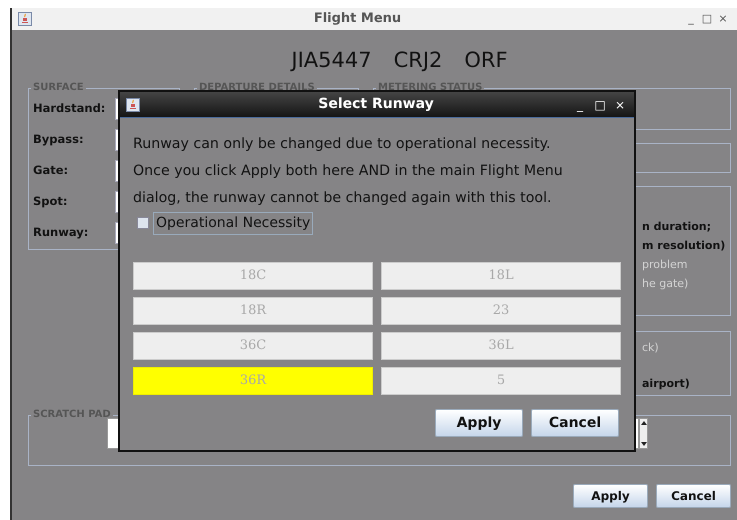 This screenshot has width=737, height=520. I want to click on scrollbar, so click(643, 433).